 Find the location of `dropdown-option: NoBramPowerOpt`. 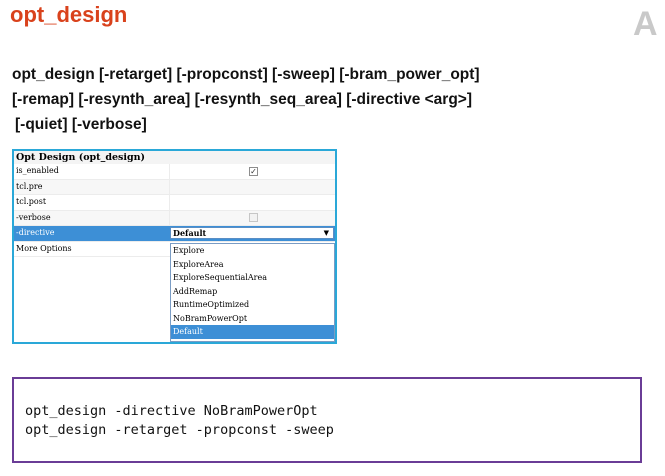

dropdown-option: NoBramPowerOpt is located at coordinates (252, 319).